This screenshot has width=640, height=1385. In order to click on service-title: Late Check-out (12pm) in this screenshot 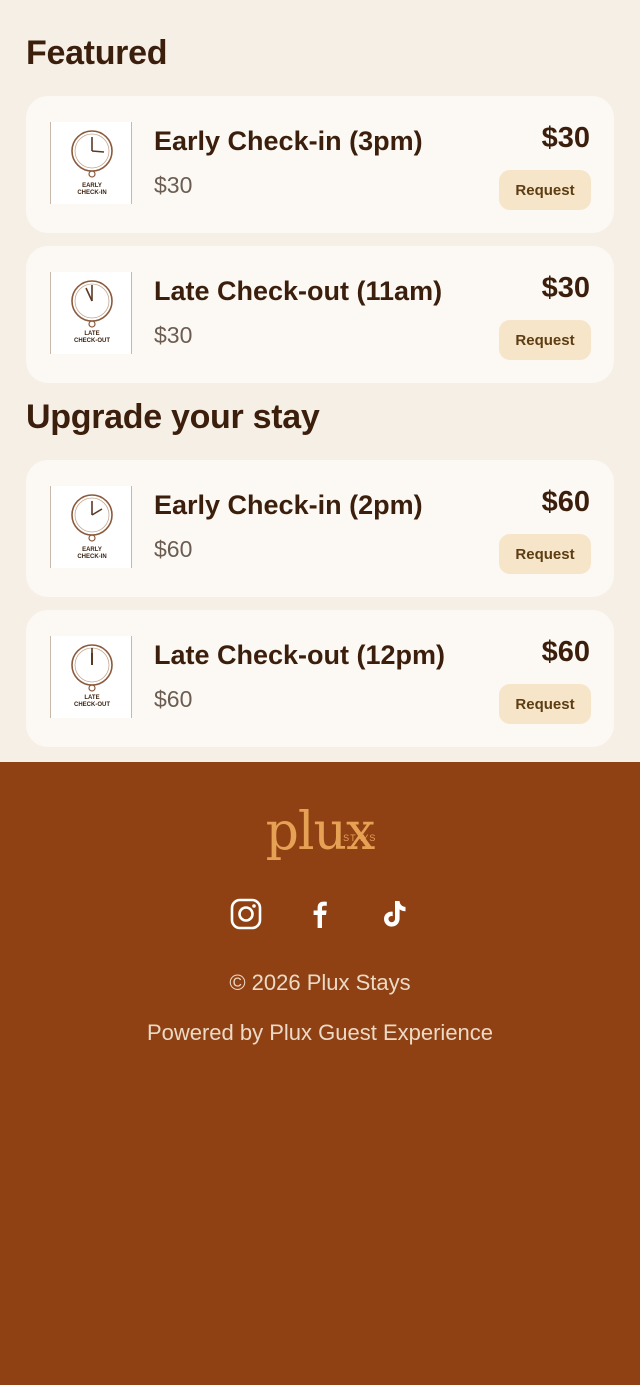, I will do `click(300, 655)`.